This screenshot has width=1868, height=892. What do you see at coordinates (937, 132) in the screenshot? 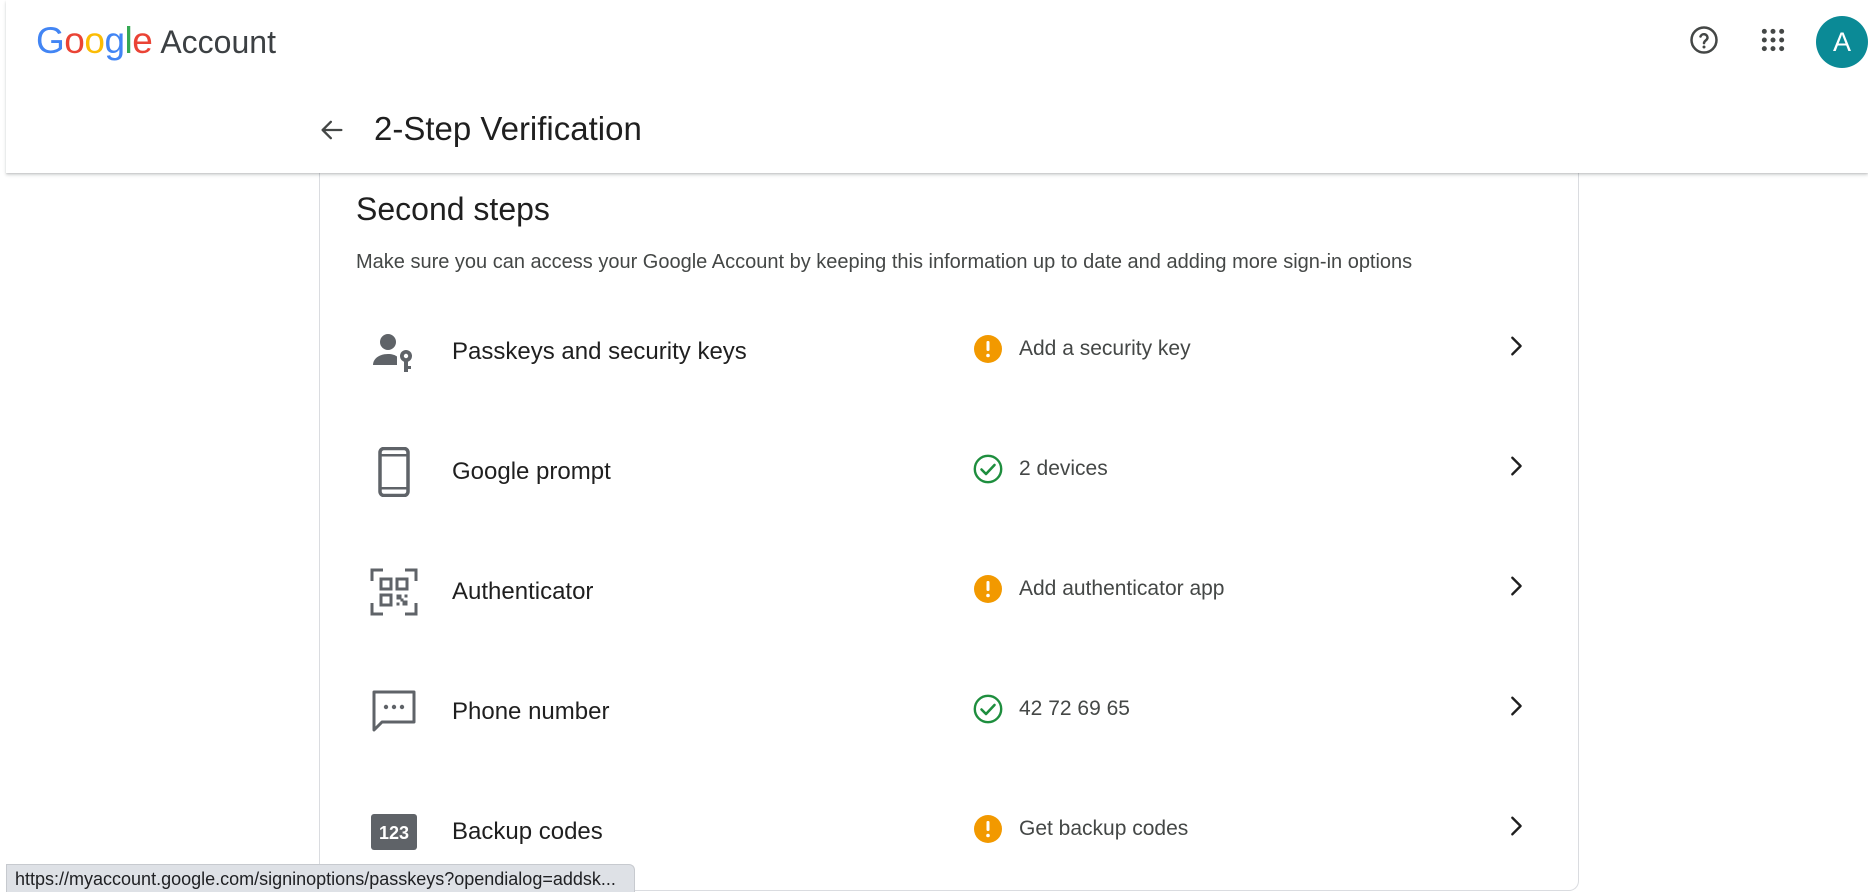
I see `page-subheader: 2-Step Verification` at bounding box center [937, 132].